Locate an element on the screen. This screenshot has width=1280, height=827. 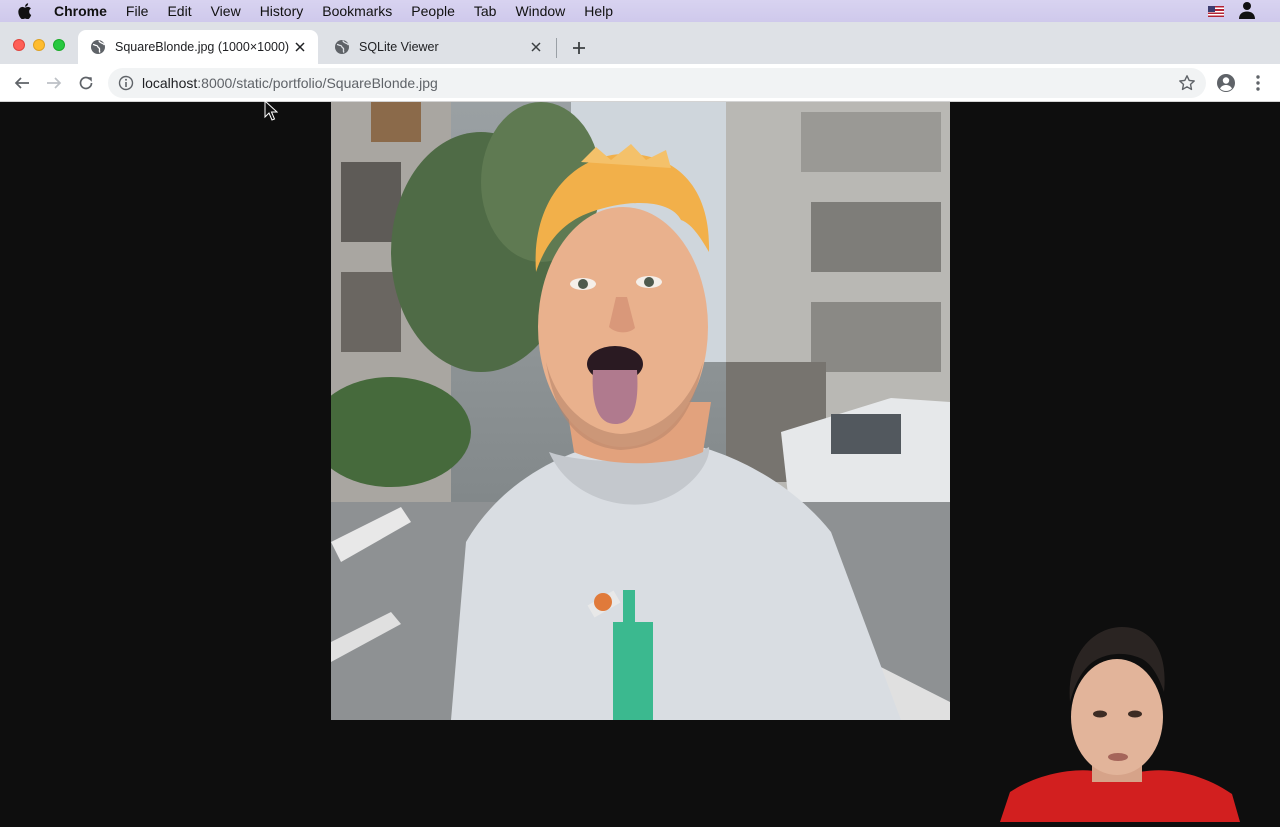
new-tab-button is located at coordinates (579, 48).